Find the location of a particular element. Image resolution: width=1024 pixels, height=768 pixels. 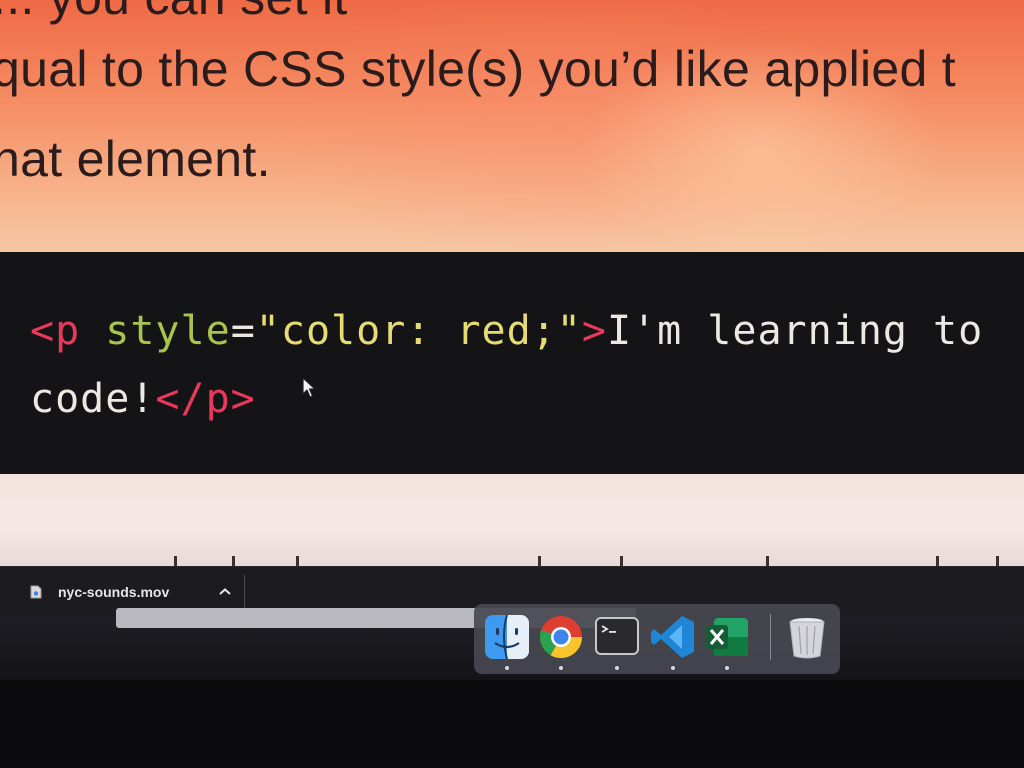

vscode-icon is located at coordinates (673, 637).